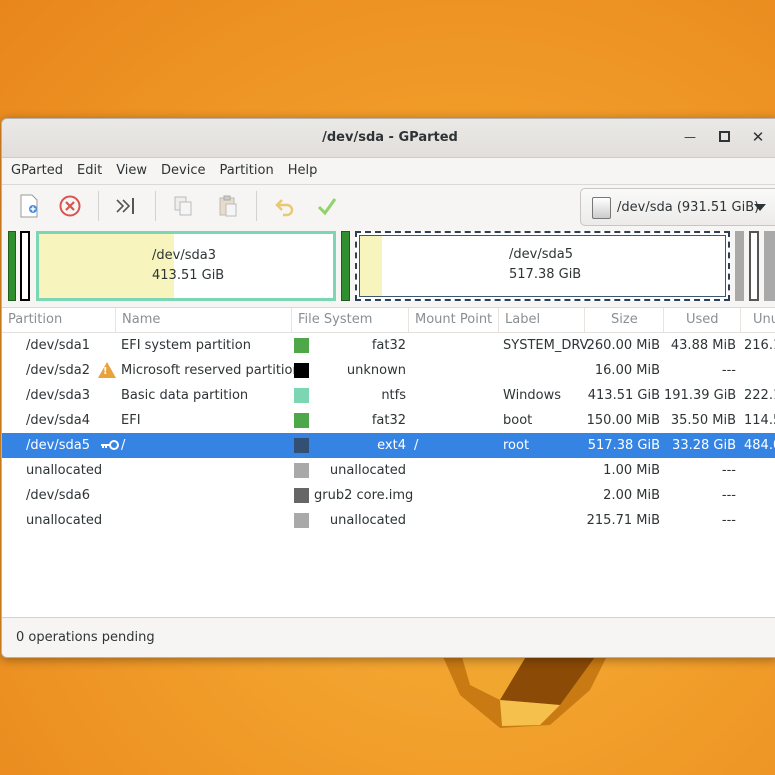 This screenshot has height=775, width=775. Describe the element at coordinates (542, 266) in the screenshot. I see `partition-block-sda5: /dev/sda5 517.38 GiB` at that location.